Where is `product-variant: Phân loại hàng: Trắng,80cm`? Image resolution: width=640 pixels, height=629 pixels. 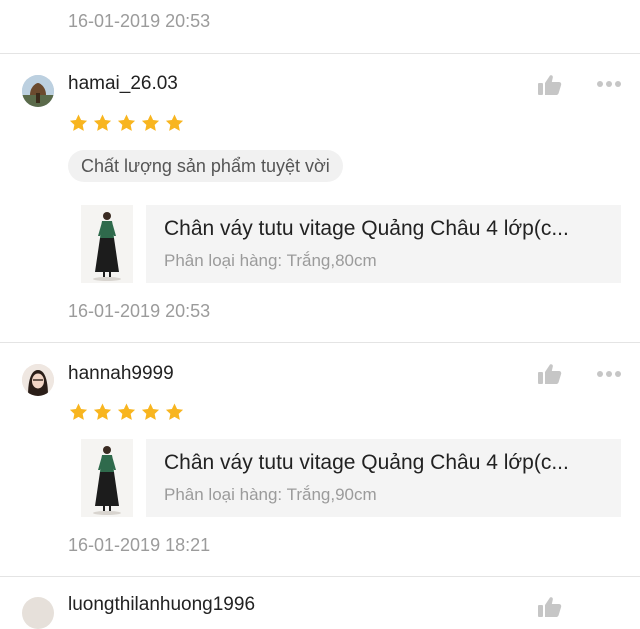 product-variant: Phân loại hàng: Trắng,80cm is located at coordinates (270, 260).